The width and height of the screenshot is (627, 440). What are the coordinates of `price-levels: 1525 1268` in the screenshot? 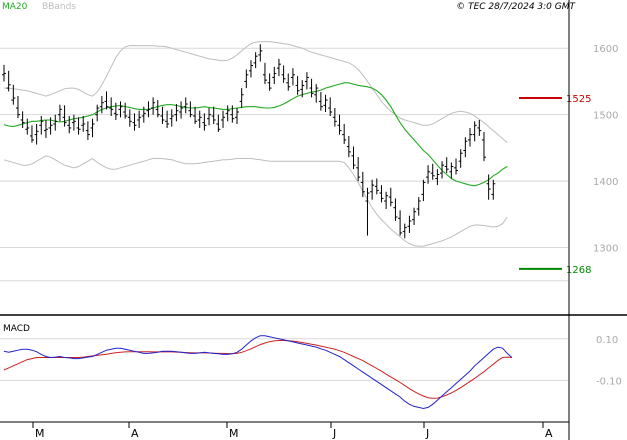 It's located at (555, 185).